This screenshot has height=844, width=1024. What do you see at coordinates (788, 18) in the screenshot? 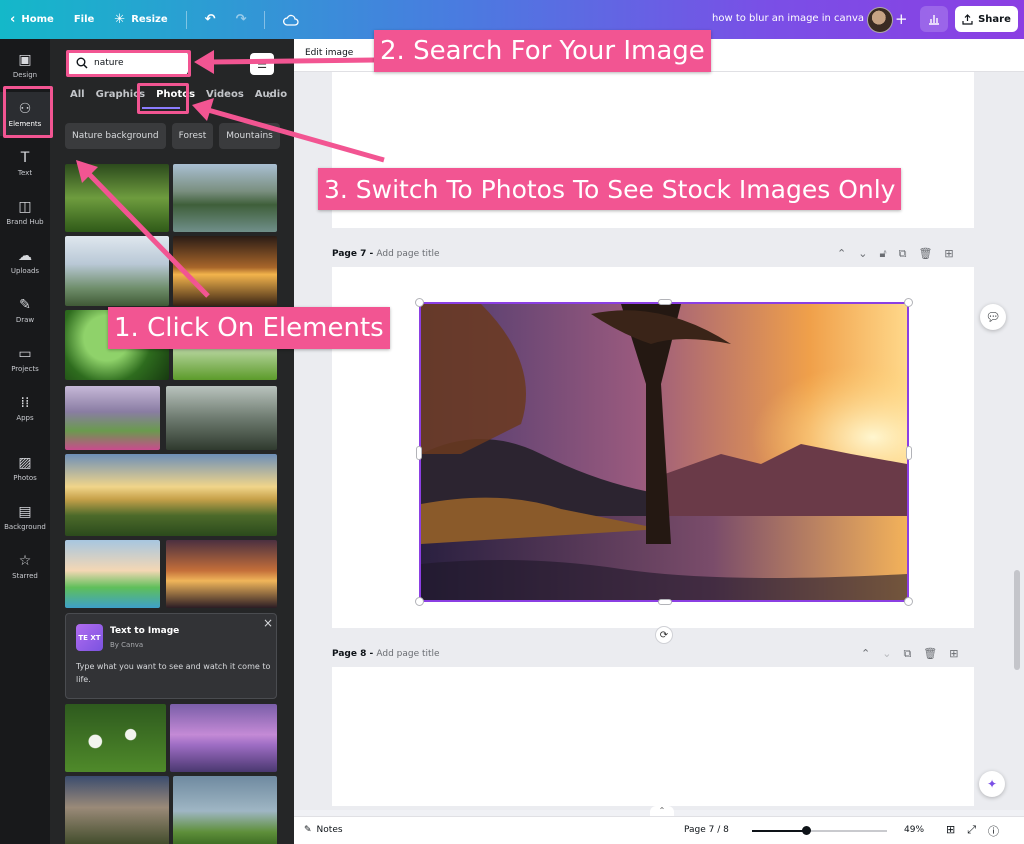
I see `document-title: how to blur an image in canva` at bounding box center [788, 18].